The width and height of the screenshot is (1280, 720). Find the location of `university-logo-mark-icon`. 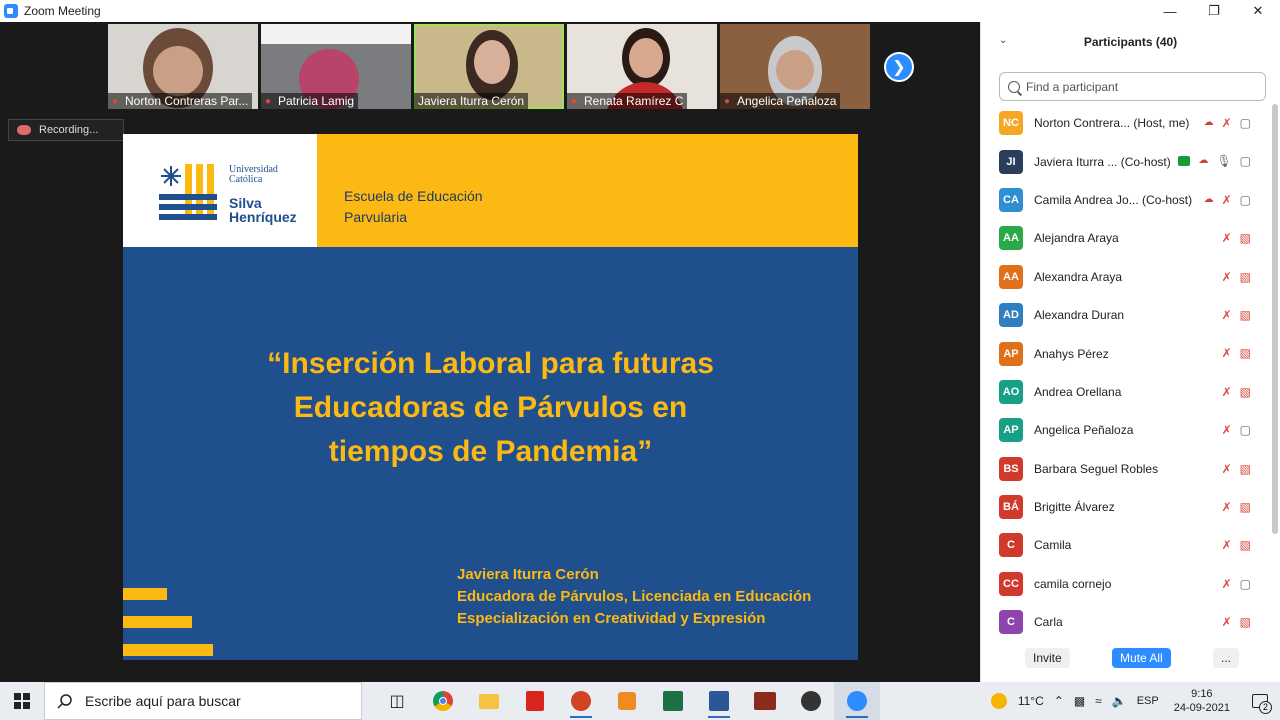

university-logo-mark-icon is located at coordinates (188, 192).